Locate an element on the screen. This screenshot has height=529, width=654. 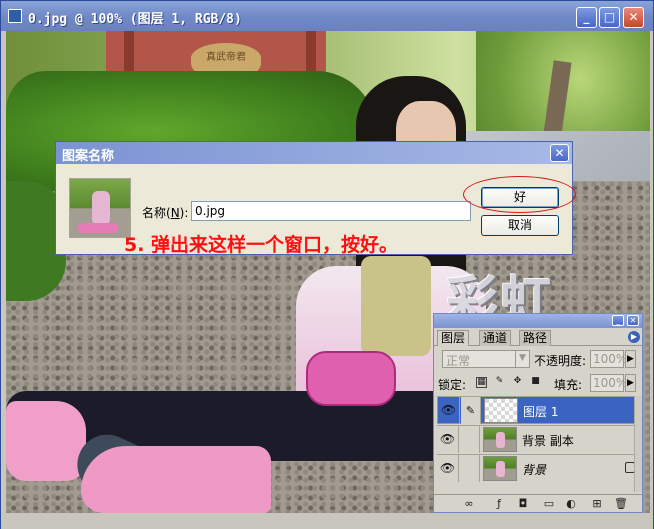
lock-paint-icon: ✎ is located at coordinates (499, 382).